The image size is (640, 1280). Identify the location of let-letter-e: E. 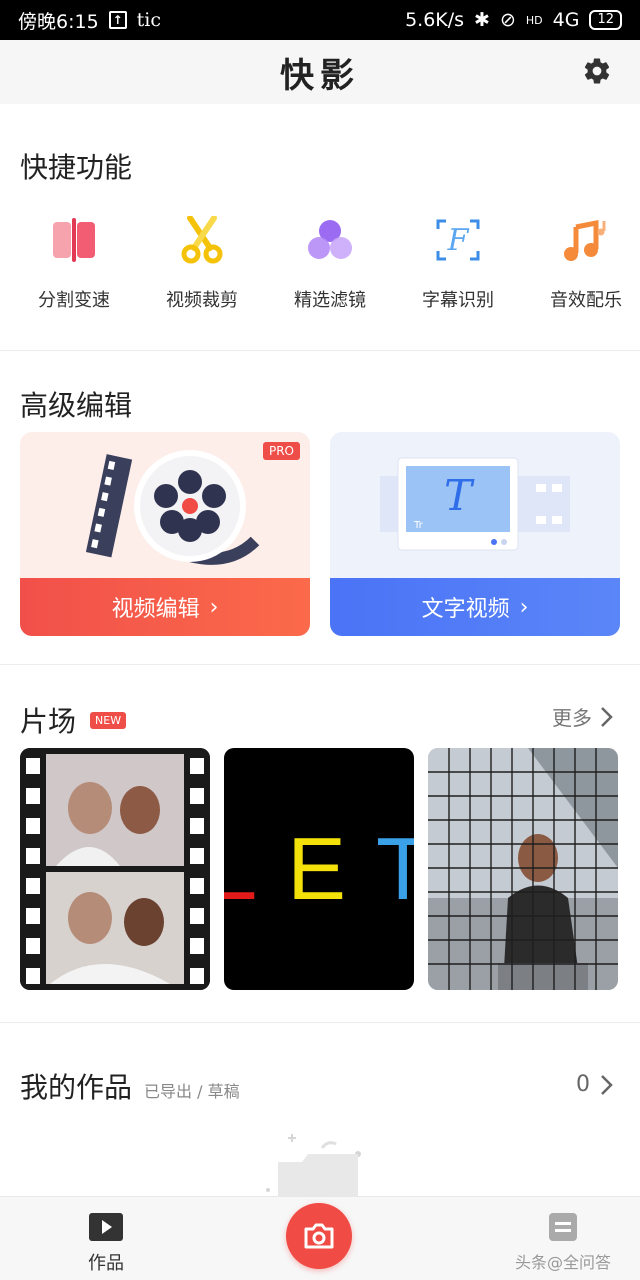
(316, 868).